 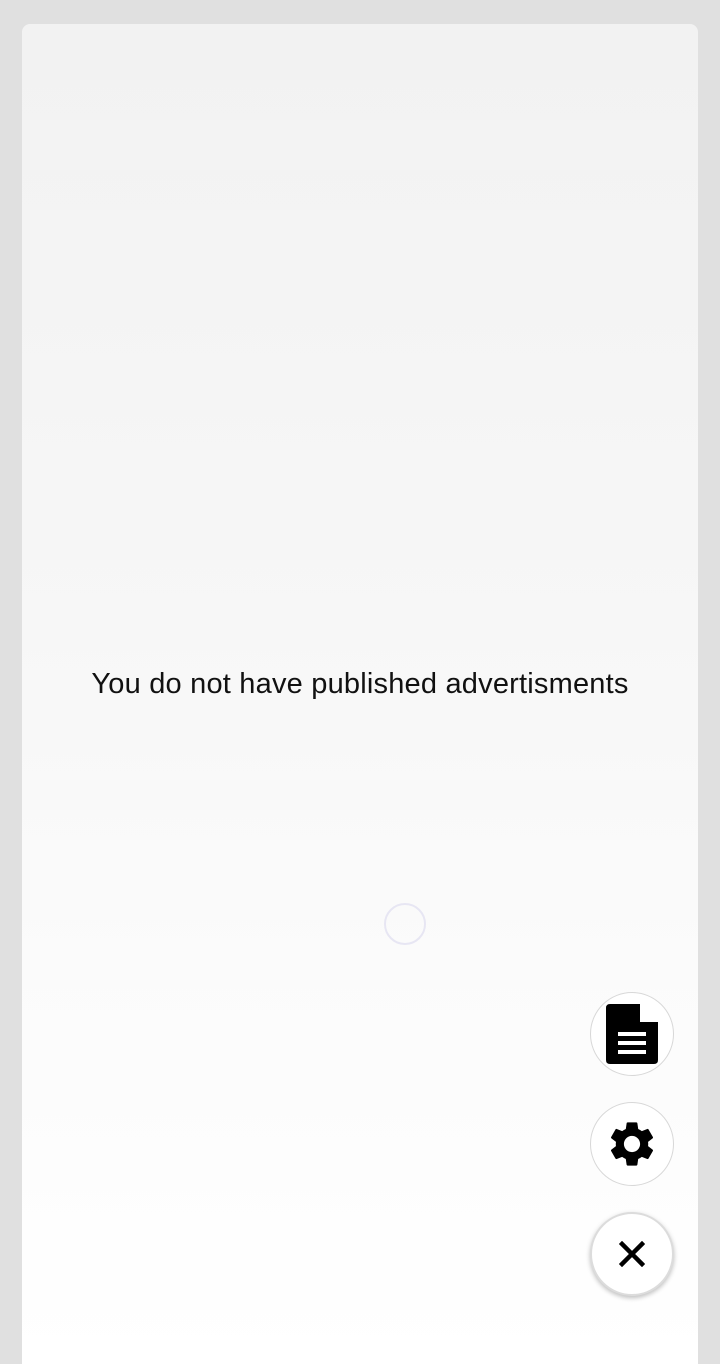 I want to click on document-icon, so click(x=632, y=1034).